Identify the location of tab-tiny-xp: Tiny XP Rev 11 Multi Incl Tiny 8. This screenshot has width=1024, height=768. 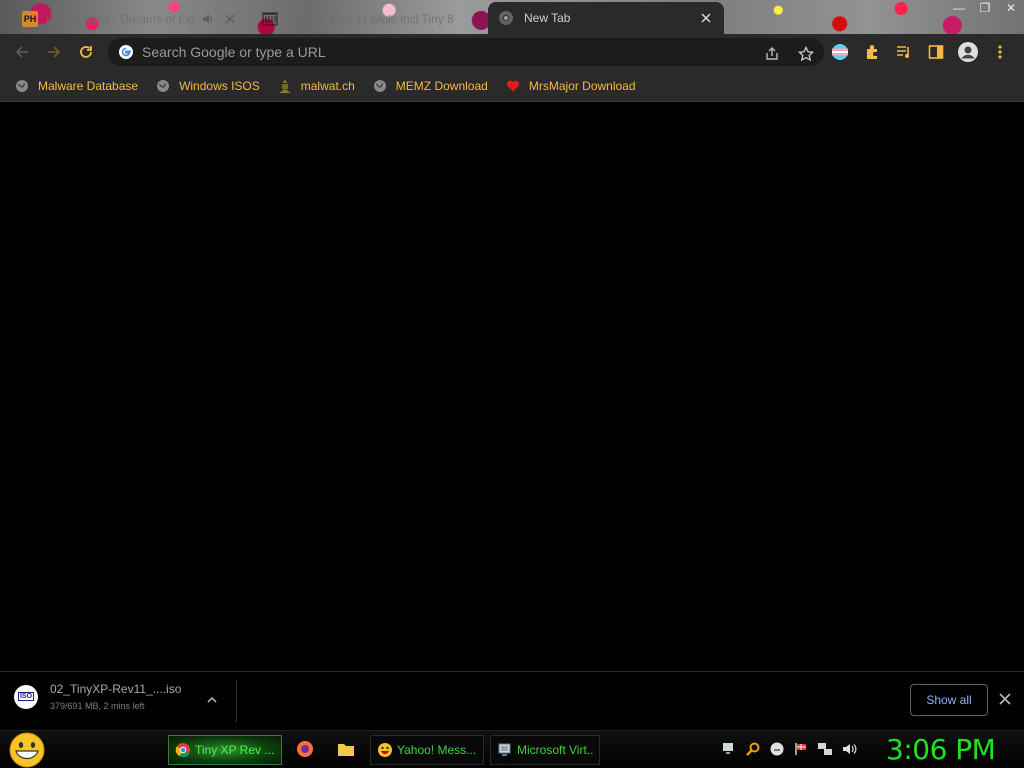
(368, 19).